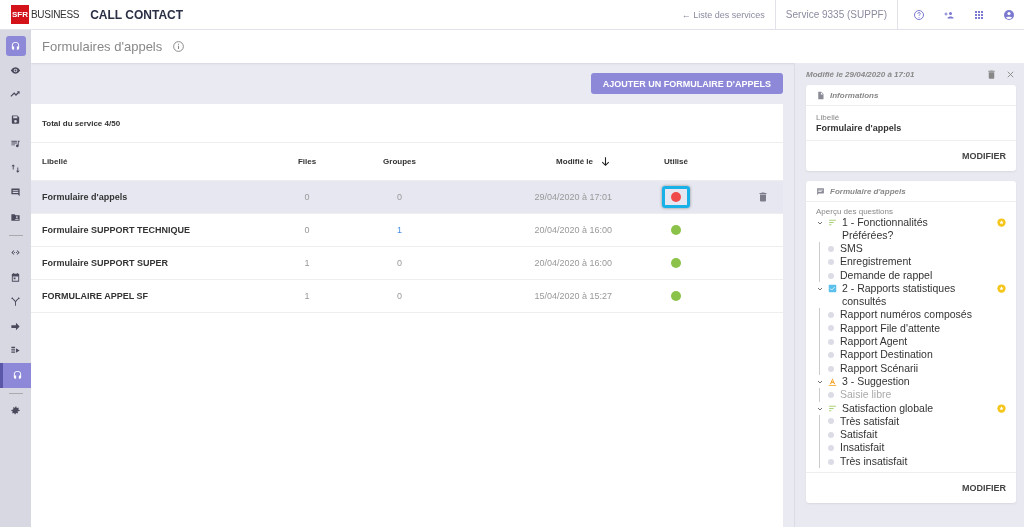 The height and width of the screenshot is (527, 1024). I want to click on apps-grid-icon, so click(979, 14).